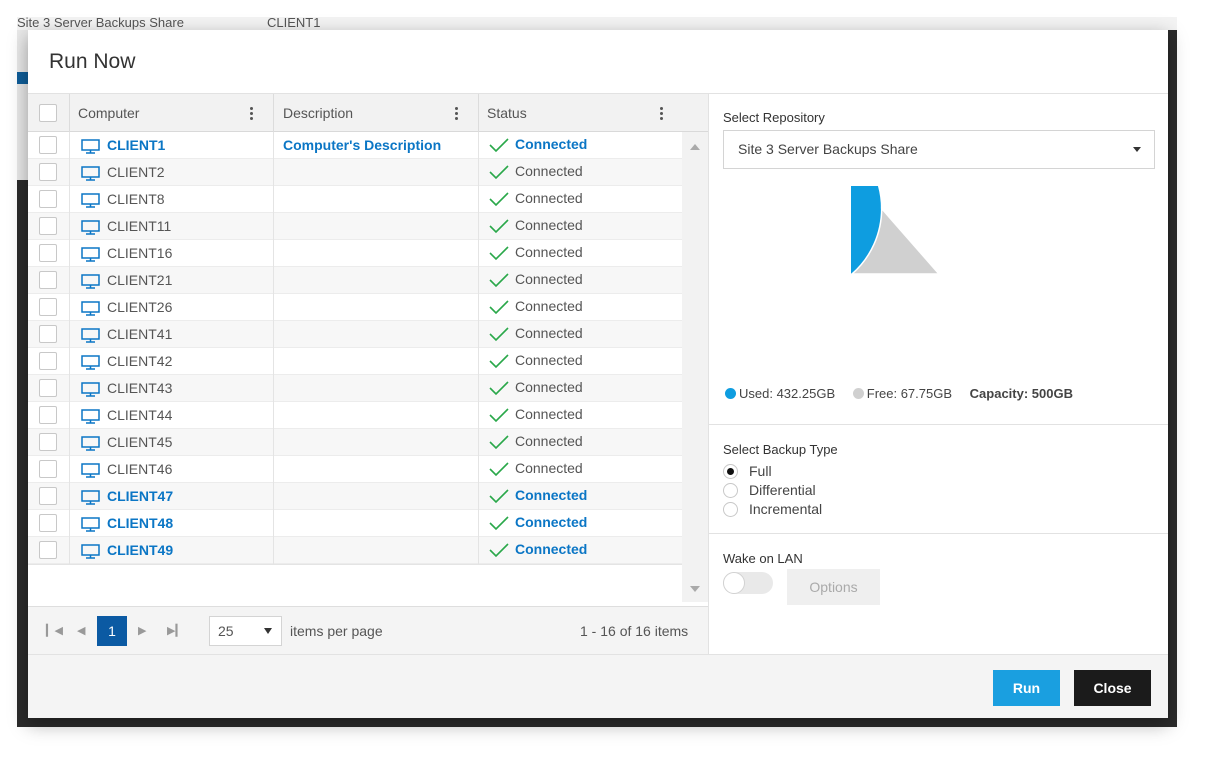 This screenshot has height=775, width=1226. I want to click on computer-name: CLIENT11, so click(139, 226).